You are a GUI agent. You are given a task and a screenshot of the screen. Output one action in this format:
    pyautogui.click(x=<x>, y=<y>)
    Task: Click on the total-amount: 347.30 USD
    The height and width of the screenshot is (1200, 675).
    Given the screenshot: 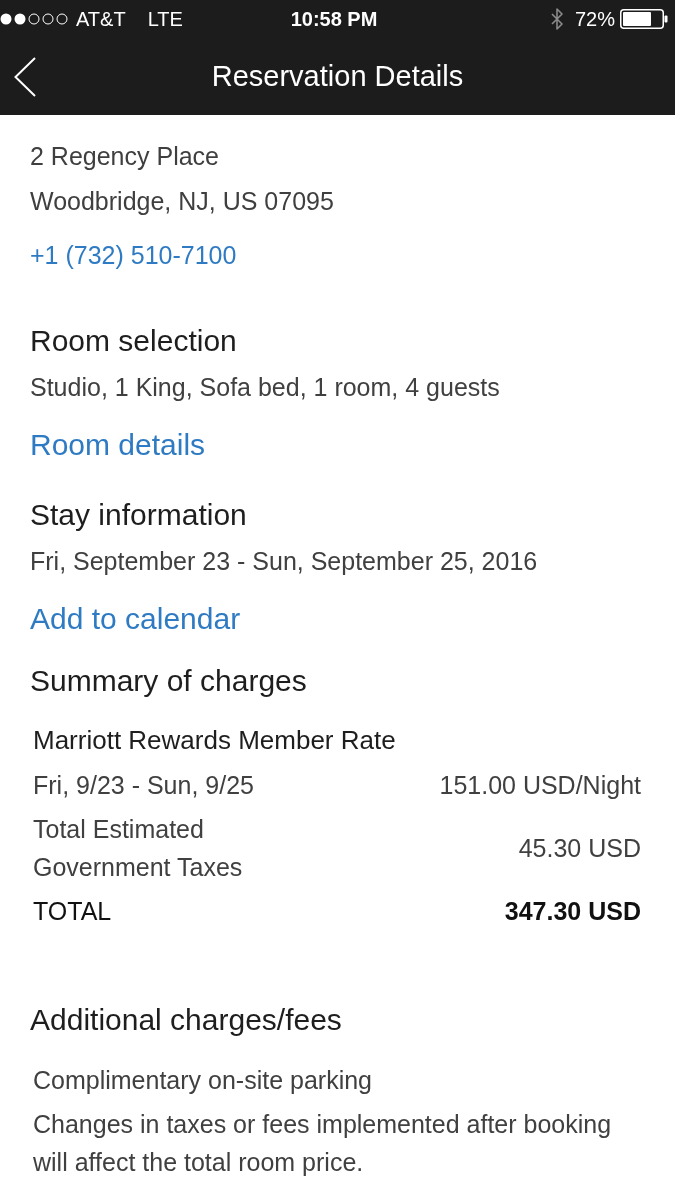 What is the action you would take?
    pyautogui.click(x=572, y=911)
    